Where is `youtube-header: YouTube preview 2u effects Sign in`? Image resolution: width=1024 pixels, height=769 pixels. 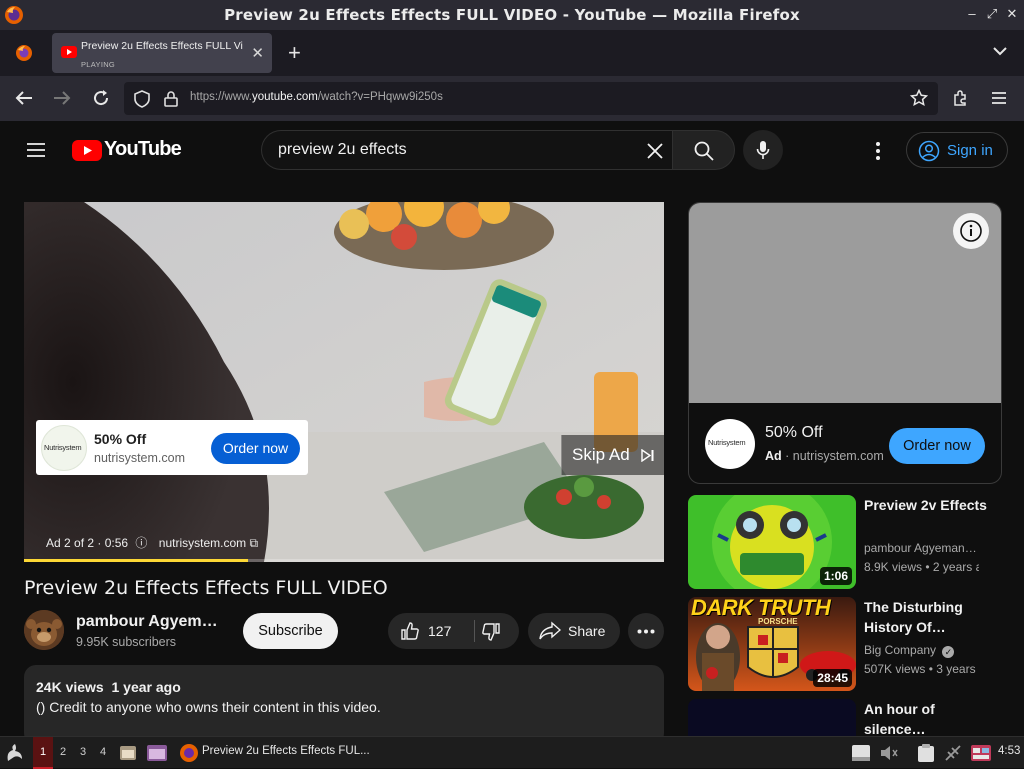 youtube-header: YouTube preview 2u effects Sign in is located at coordinates (512, 151).